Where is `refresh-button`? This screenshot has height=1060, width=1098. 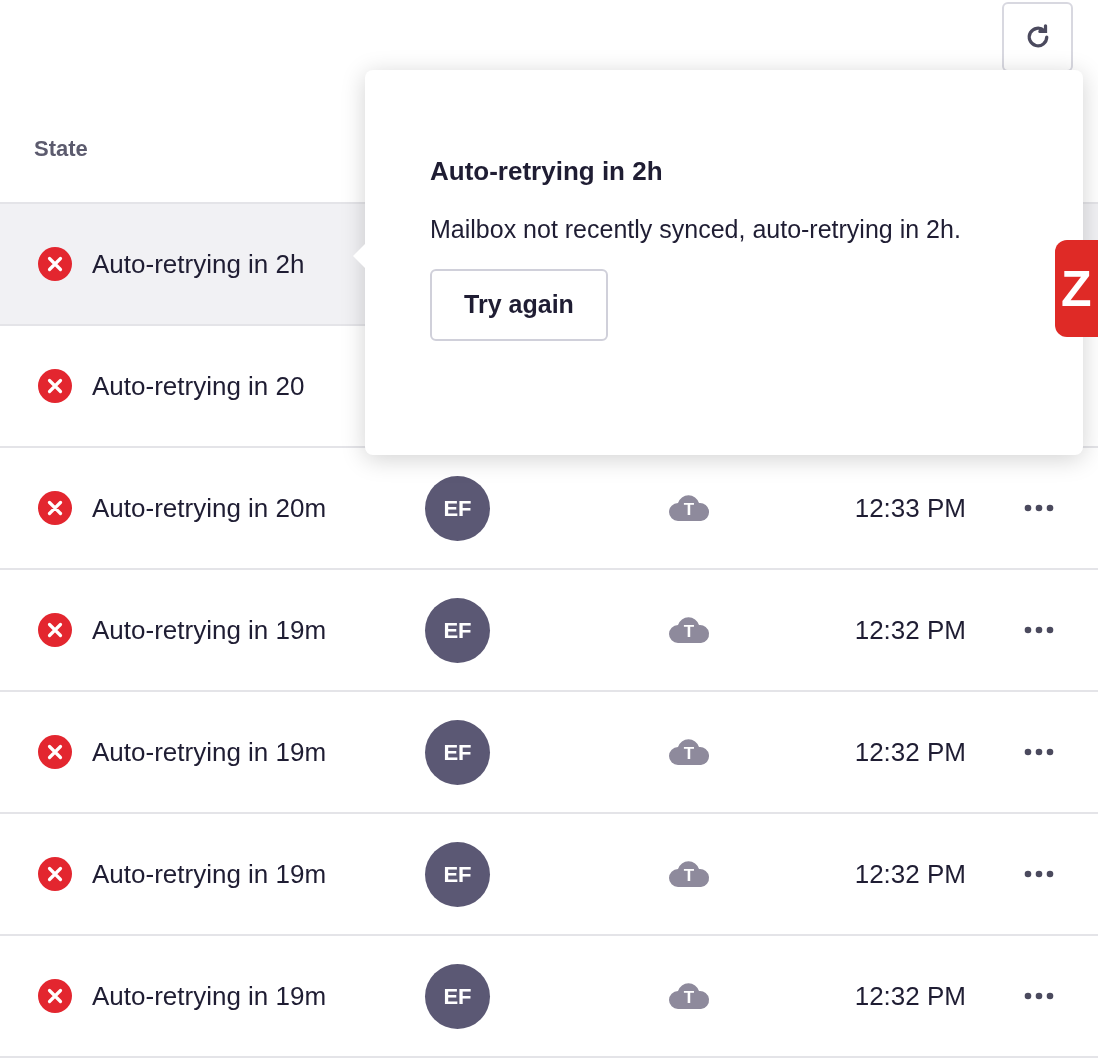 refresh-button is located at coordinates (1037, 37).